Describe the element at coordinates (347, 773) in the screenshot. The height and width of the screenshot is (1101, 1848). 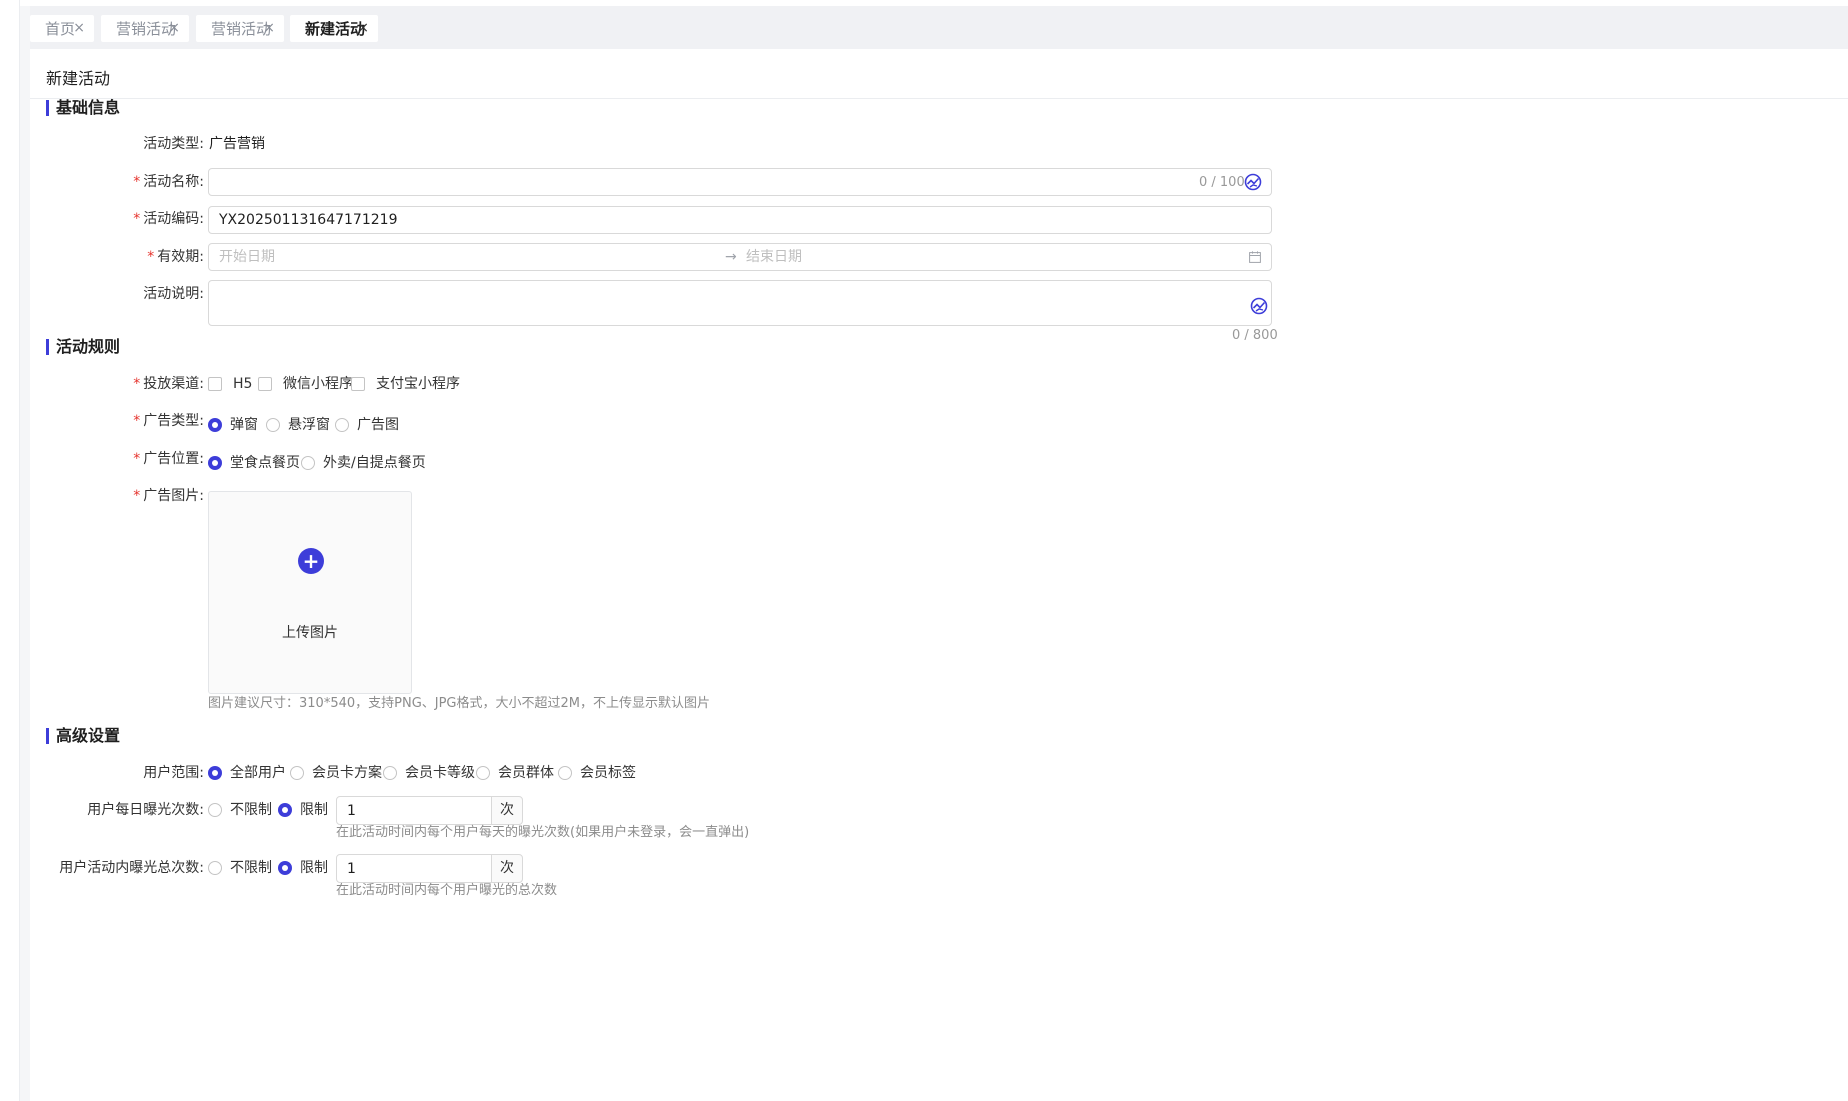
I see `option-label: 会员卡方案` at that location.